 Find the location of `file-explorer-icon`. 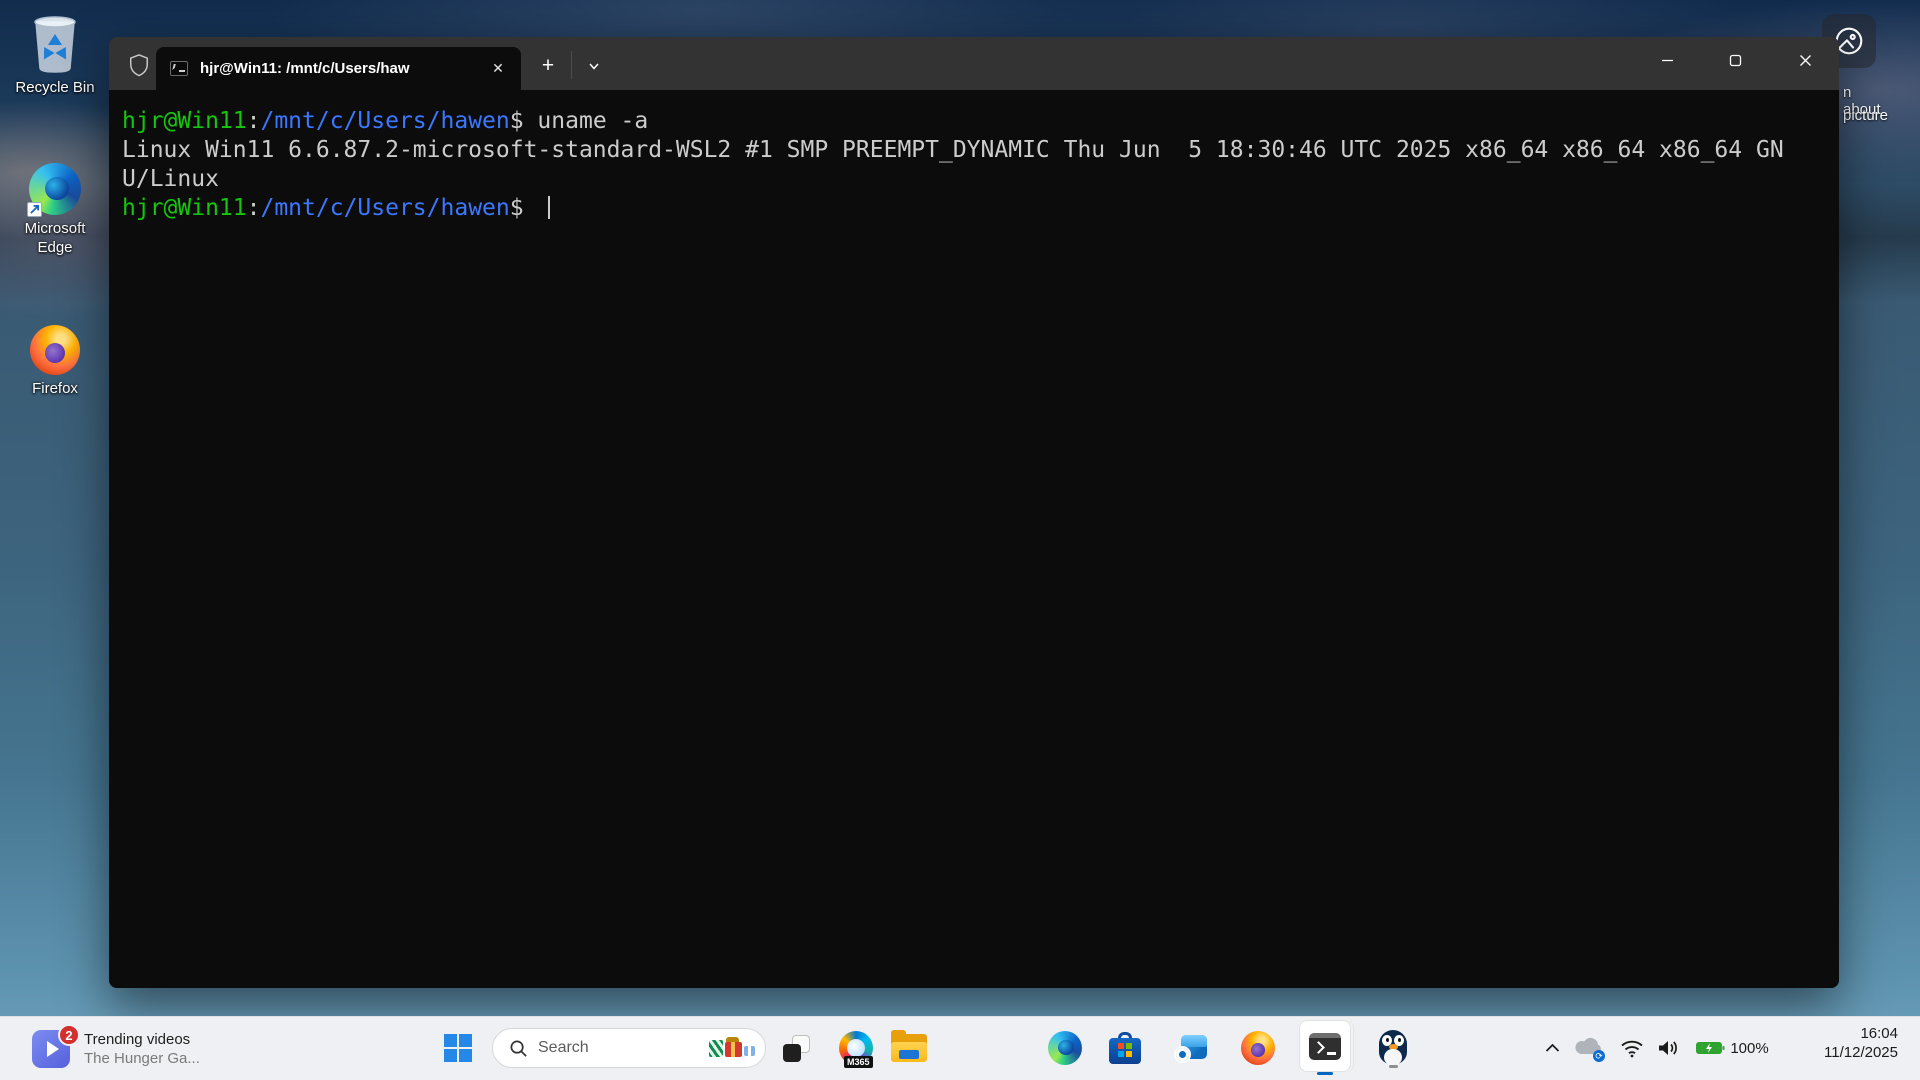

file-explorer-icon is located at coordinates (909, 1046).